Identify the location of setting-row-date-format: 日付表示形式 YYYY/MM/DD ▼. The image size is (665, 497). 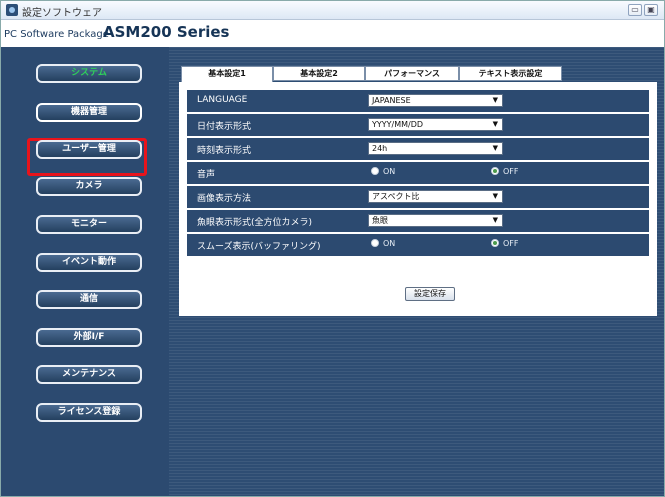
(418, 125).